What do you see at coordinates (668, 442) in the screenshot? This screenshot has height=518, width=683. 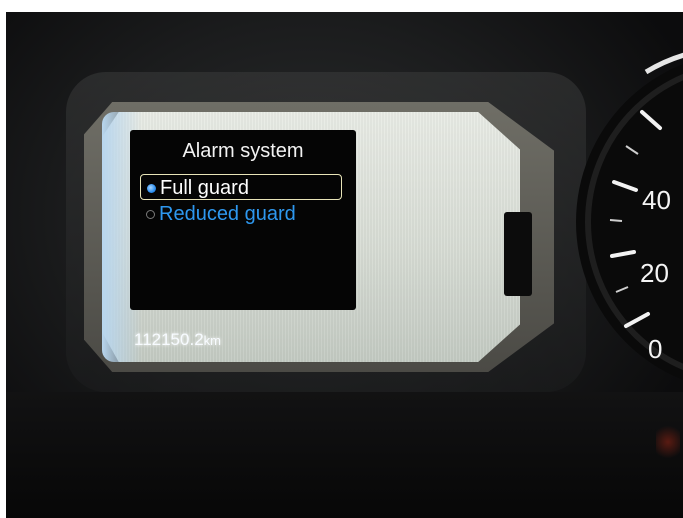 I see `warning-light-glow` at bounding box center [668, 442].